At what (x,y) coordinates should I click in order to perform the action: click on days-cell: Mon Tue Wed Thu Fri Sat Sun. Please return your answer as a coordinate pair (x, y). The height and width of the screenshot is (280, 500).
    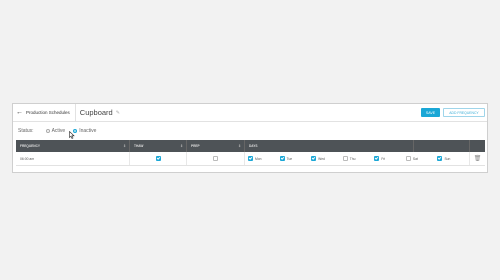
    Looking at the image, I should click on (357, 158).